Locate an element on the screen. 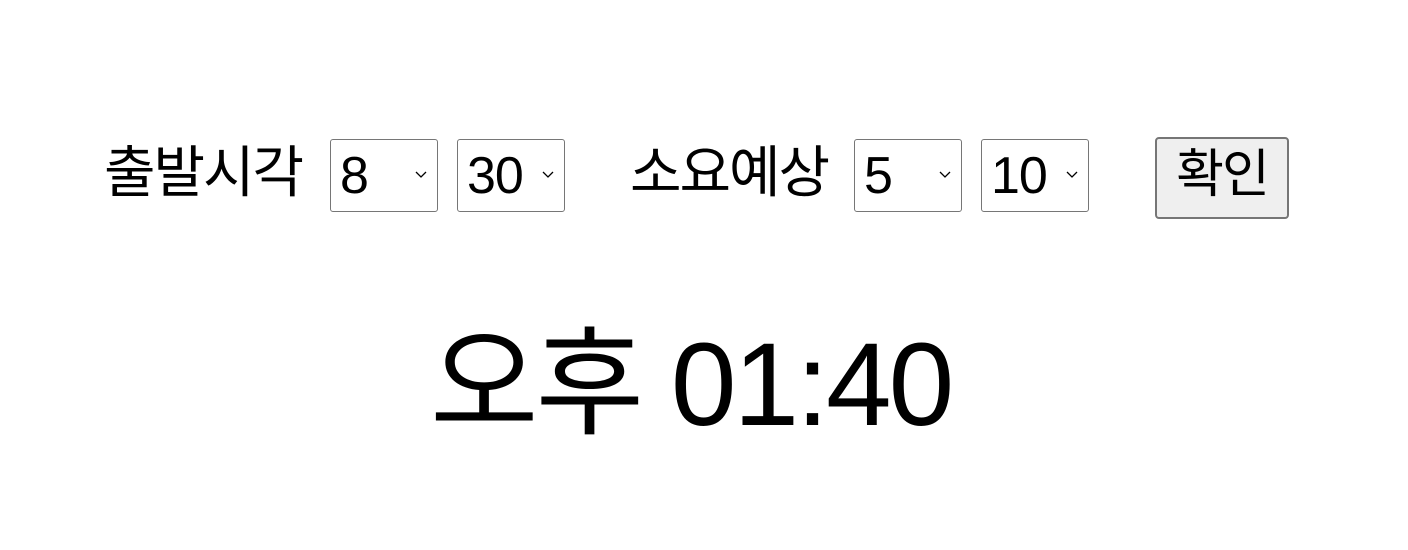 This screenshot has width=1408, height=550. confirm-button: 확인 is located at coordinates (1222, 178).